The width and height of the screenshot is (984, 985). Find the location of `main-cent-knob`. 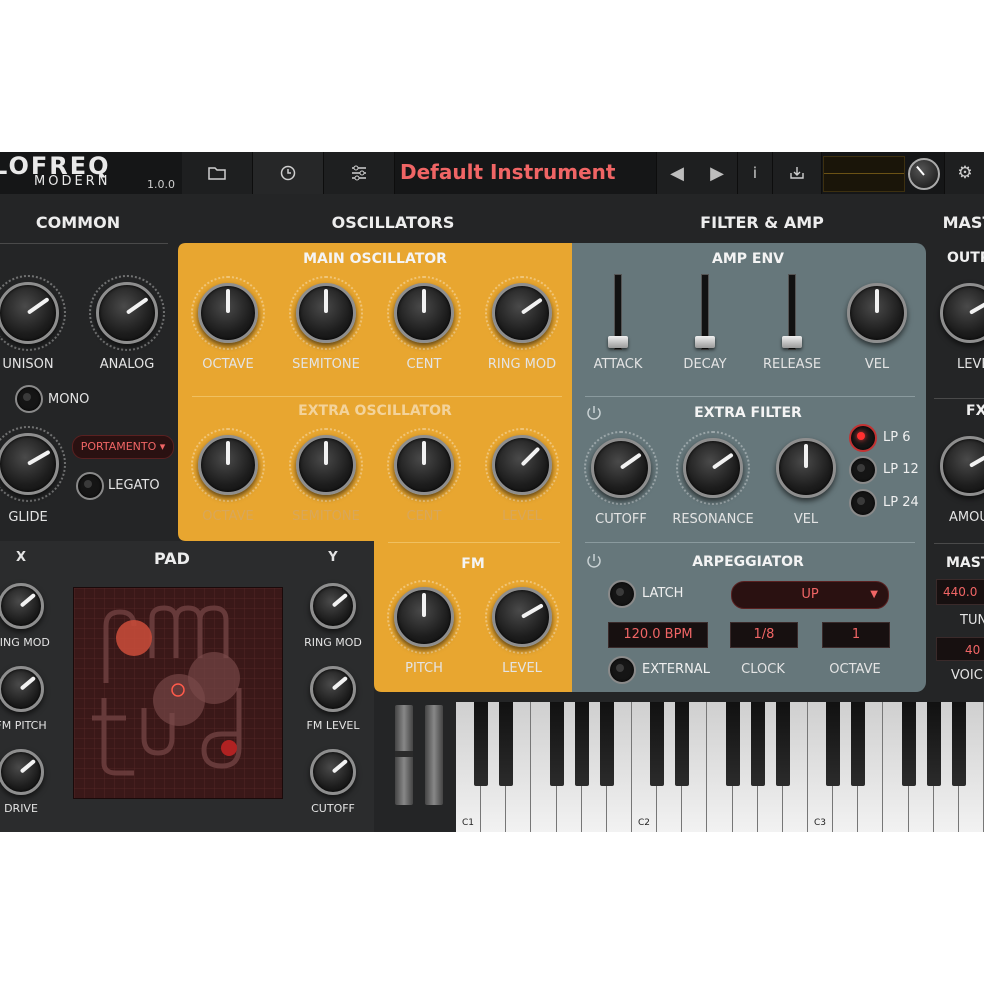

main-cent-knob is located at coordinates (424, 313).